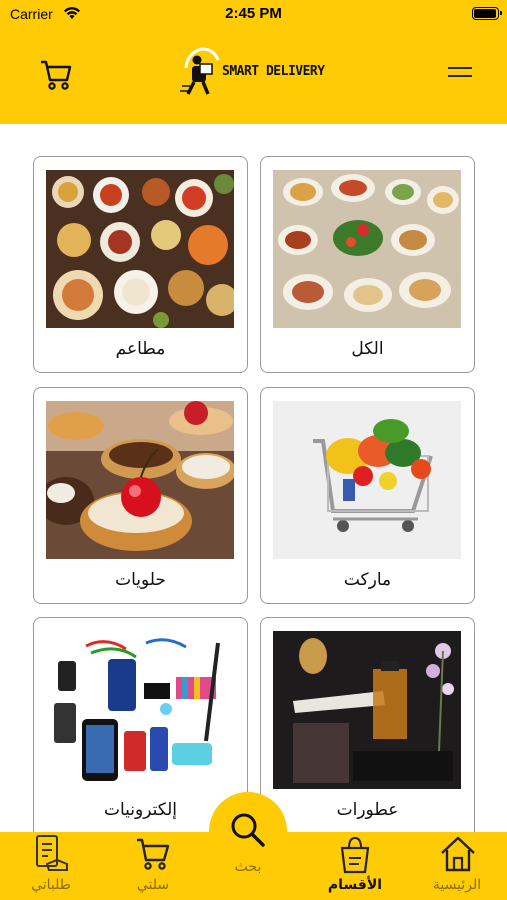  I want to click on electronics-image, so click(140, 710).